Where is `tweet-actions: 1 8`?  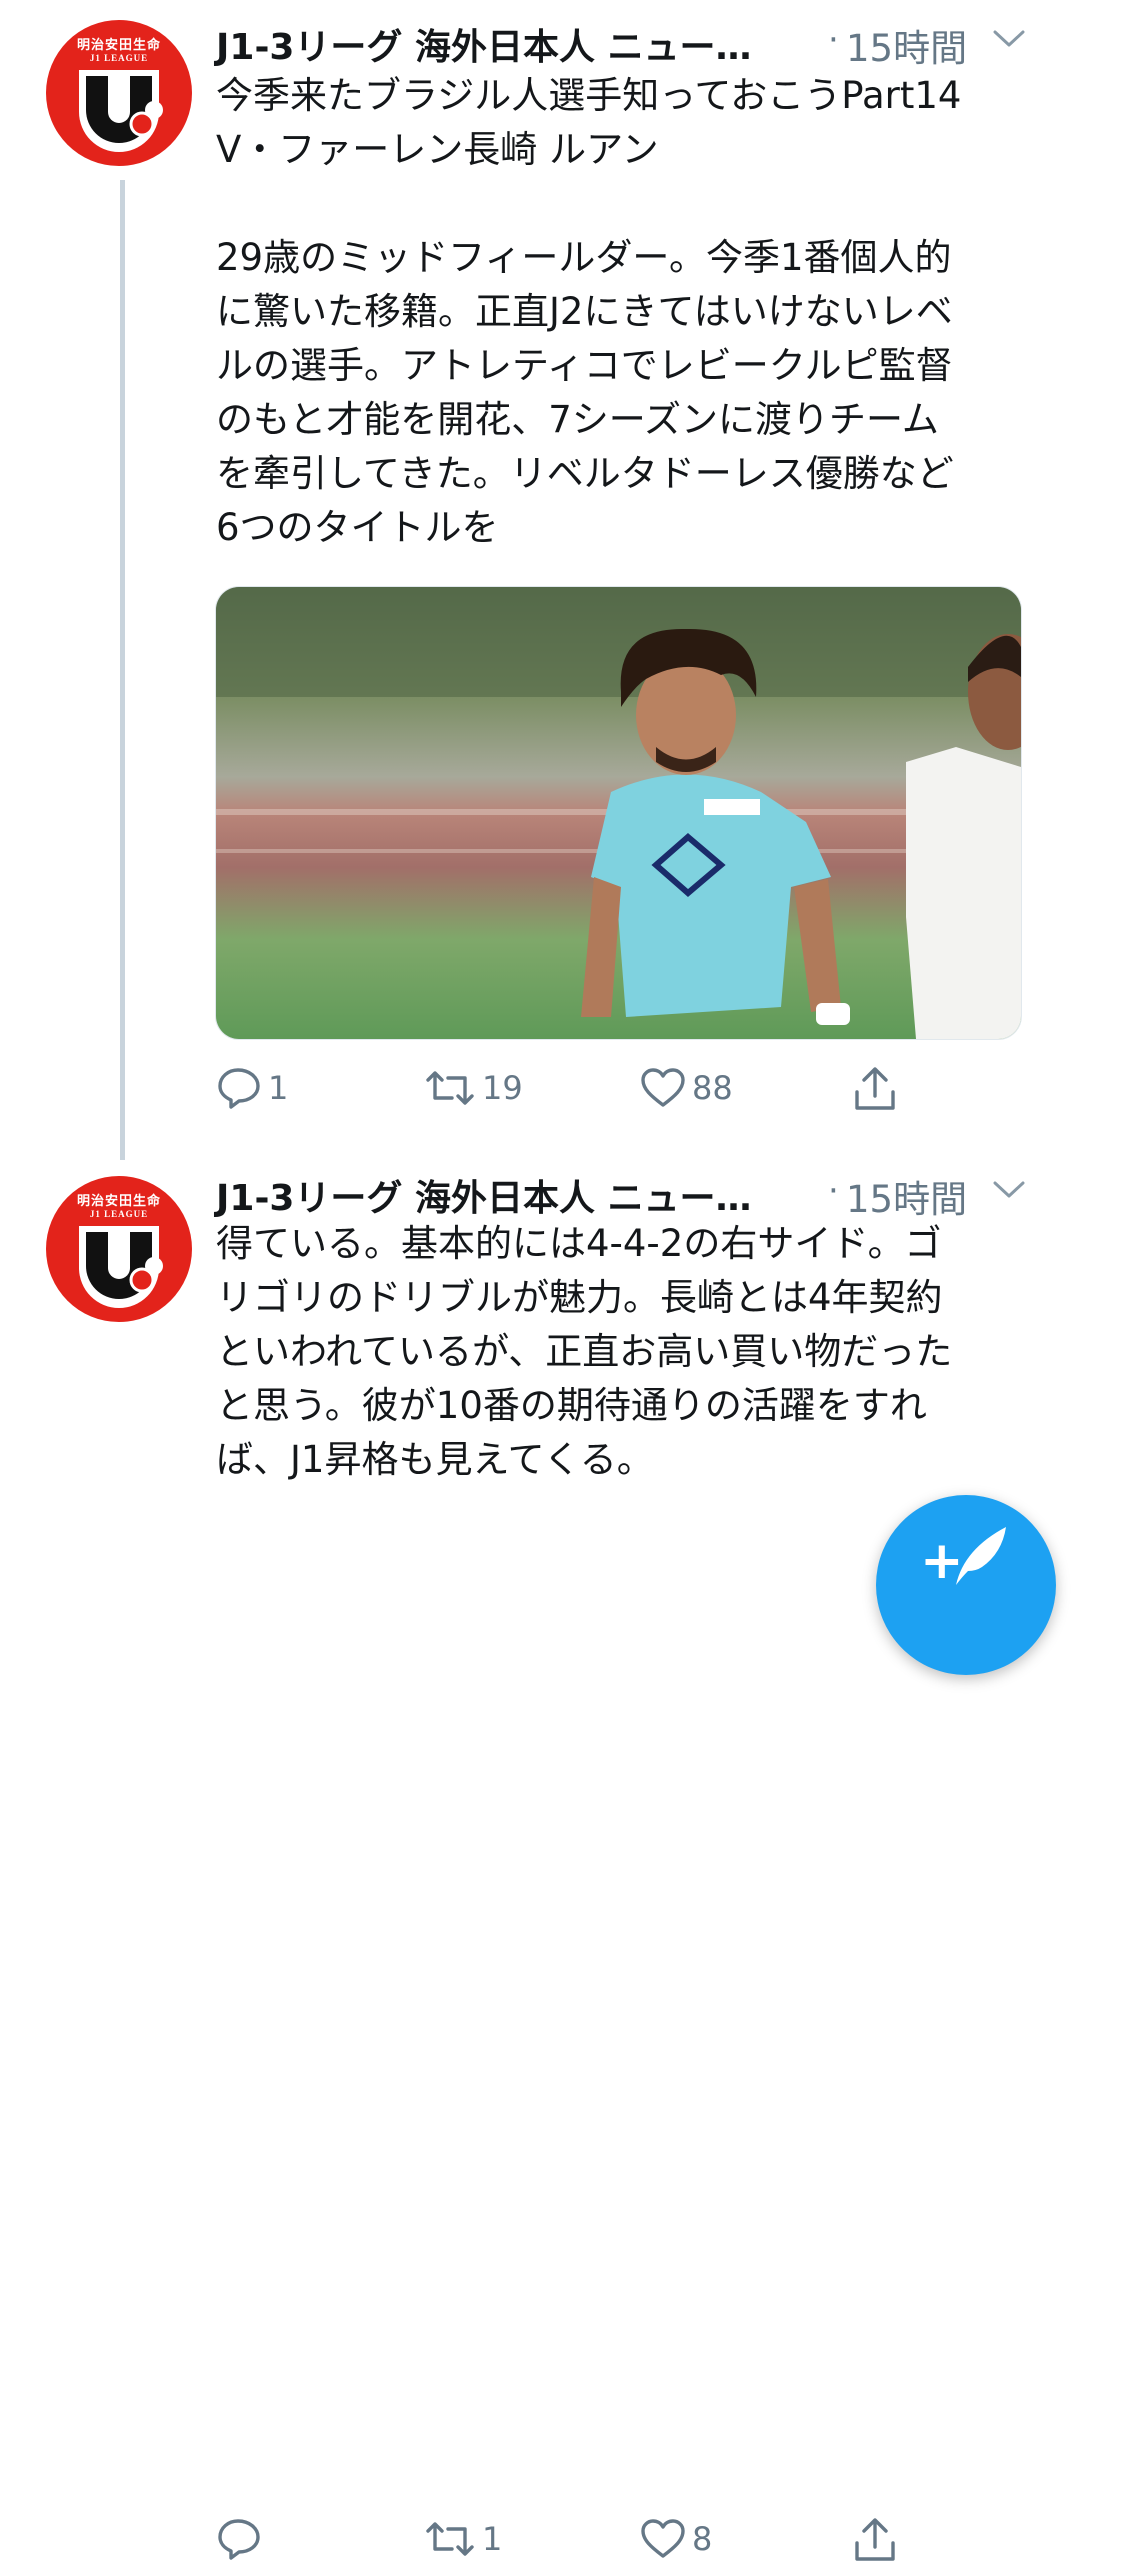 tweet-actions: 1 8 is located at coordinates (631, 2541).